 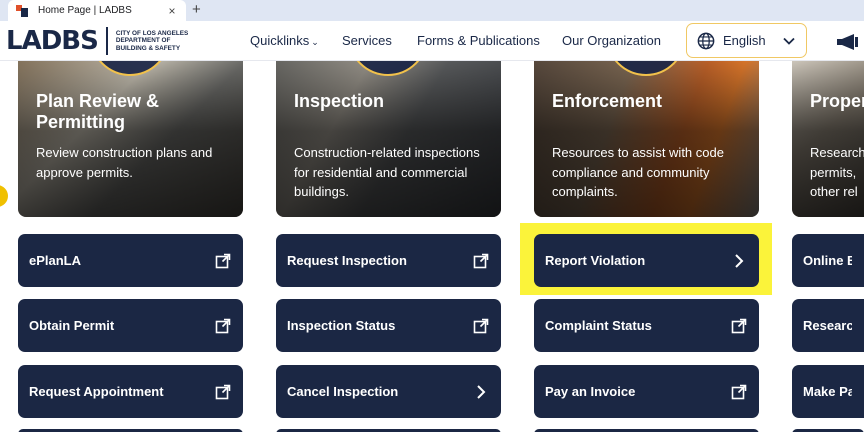 What do you see at coordinates (22, 10) in the screenshot?
I see `ladbs-favicon` at bounding box center [22, 10].